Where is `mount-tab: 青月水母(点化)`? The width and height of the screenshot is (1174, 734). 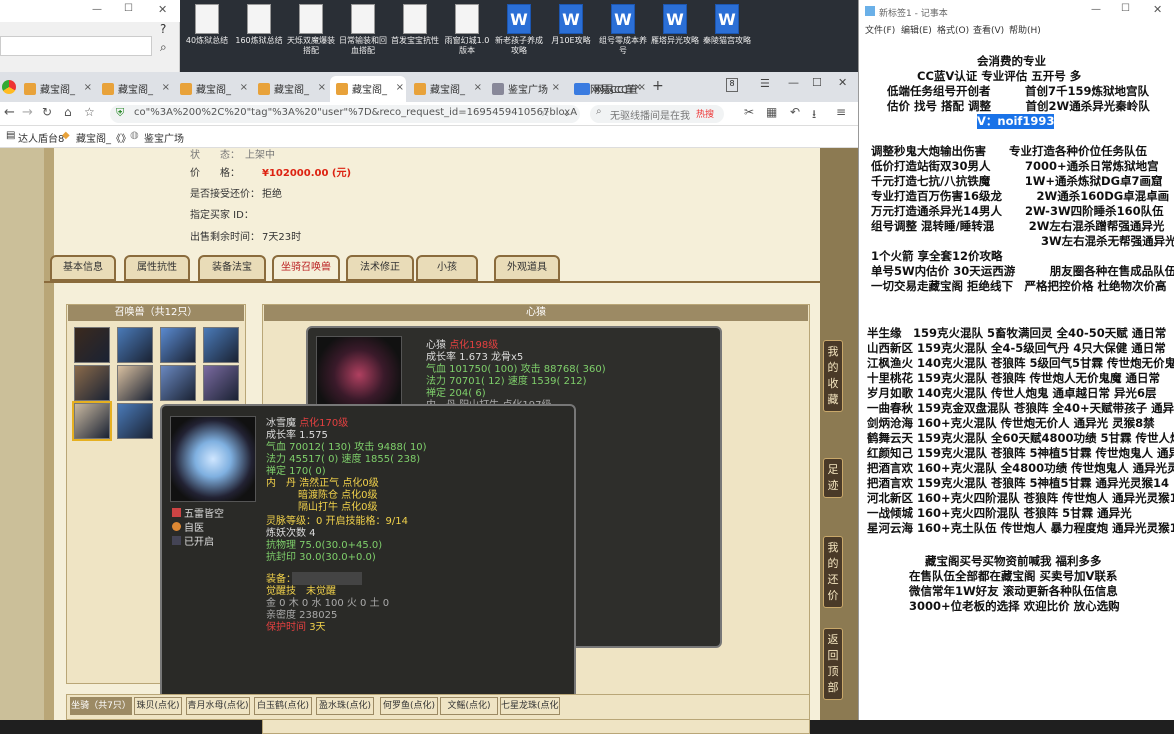 mount-tab: 青月水母(点化) is located at coordinates (218, 706).